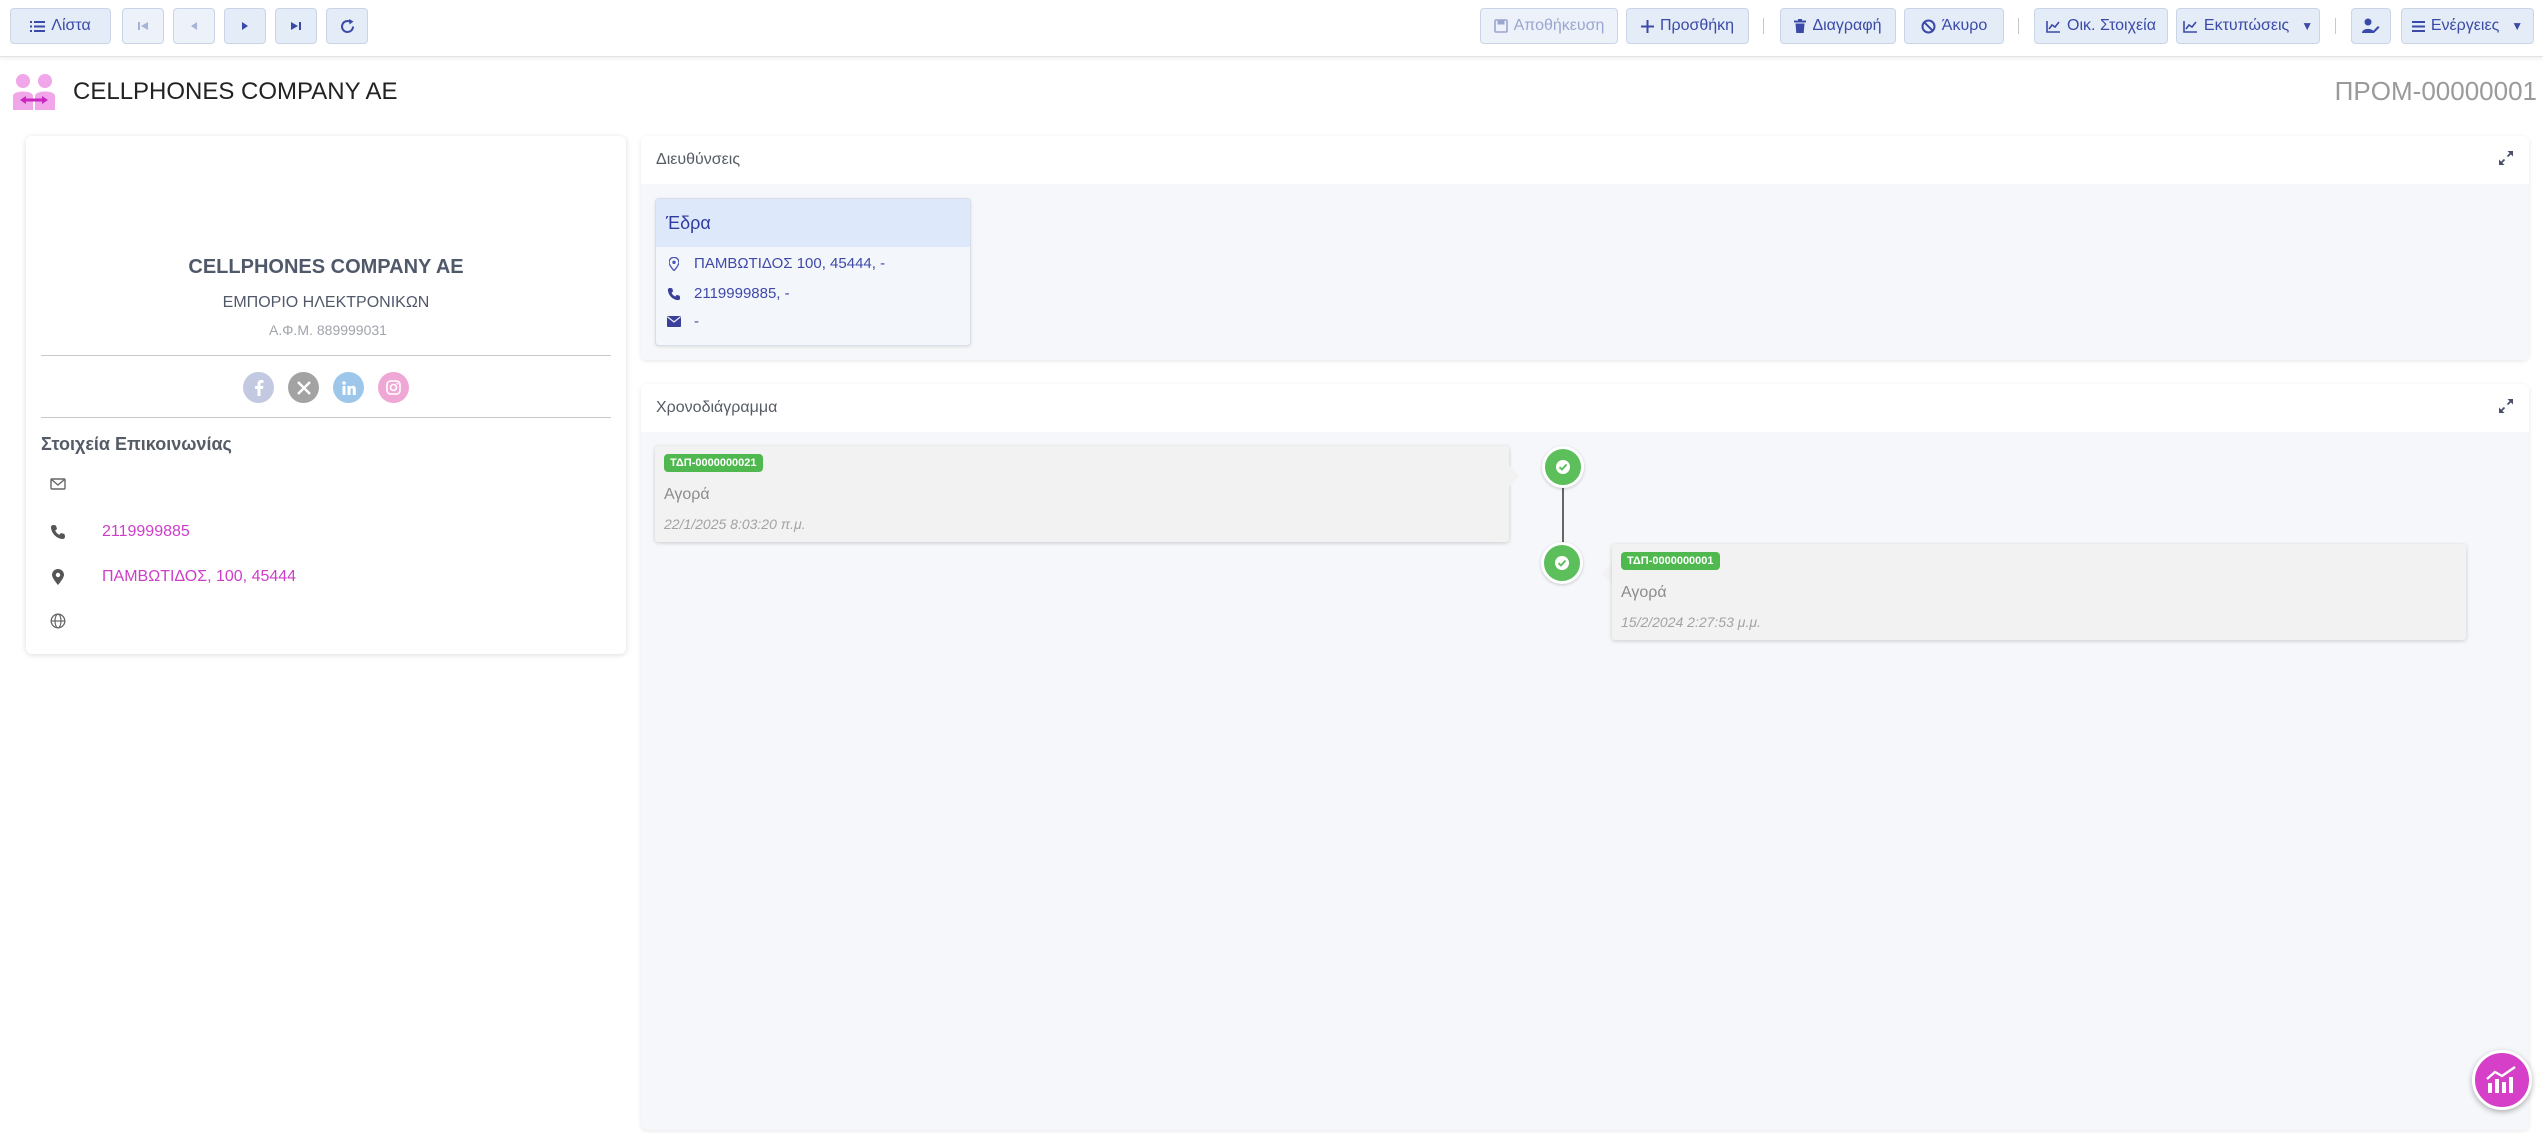 This screenshot has height=1142, width=2543. I want to click on skip-last-icon, so click(296, 26).